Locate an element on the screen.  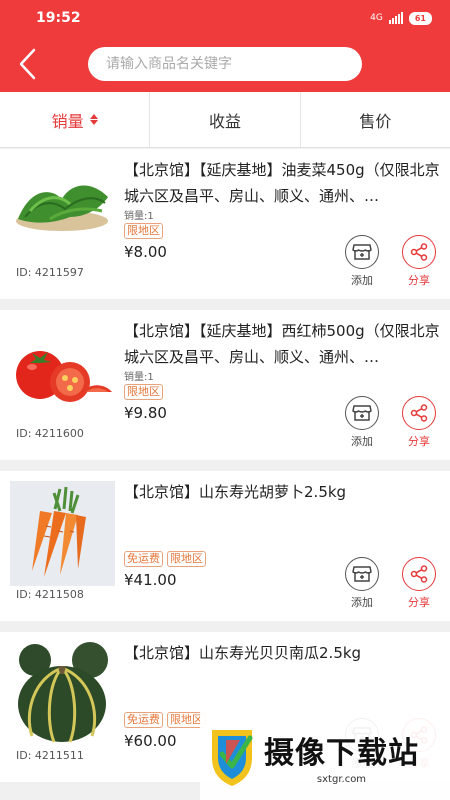
sort-tab-price: 售价 is located at coordinates (375, 119).